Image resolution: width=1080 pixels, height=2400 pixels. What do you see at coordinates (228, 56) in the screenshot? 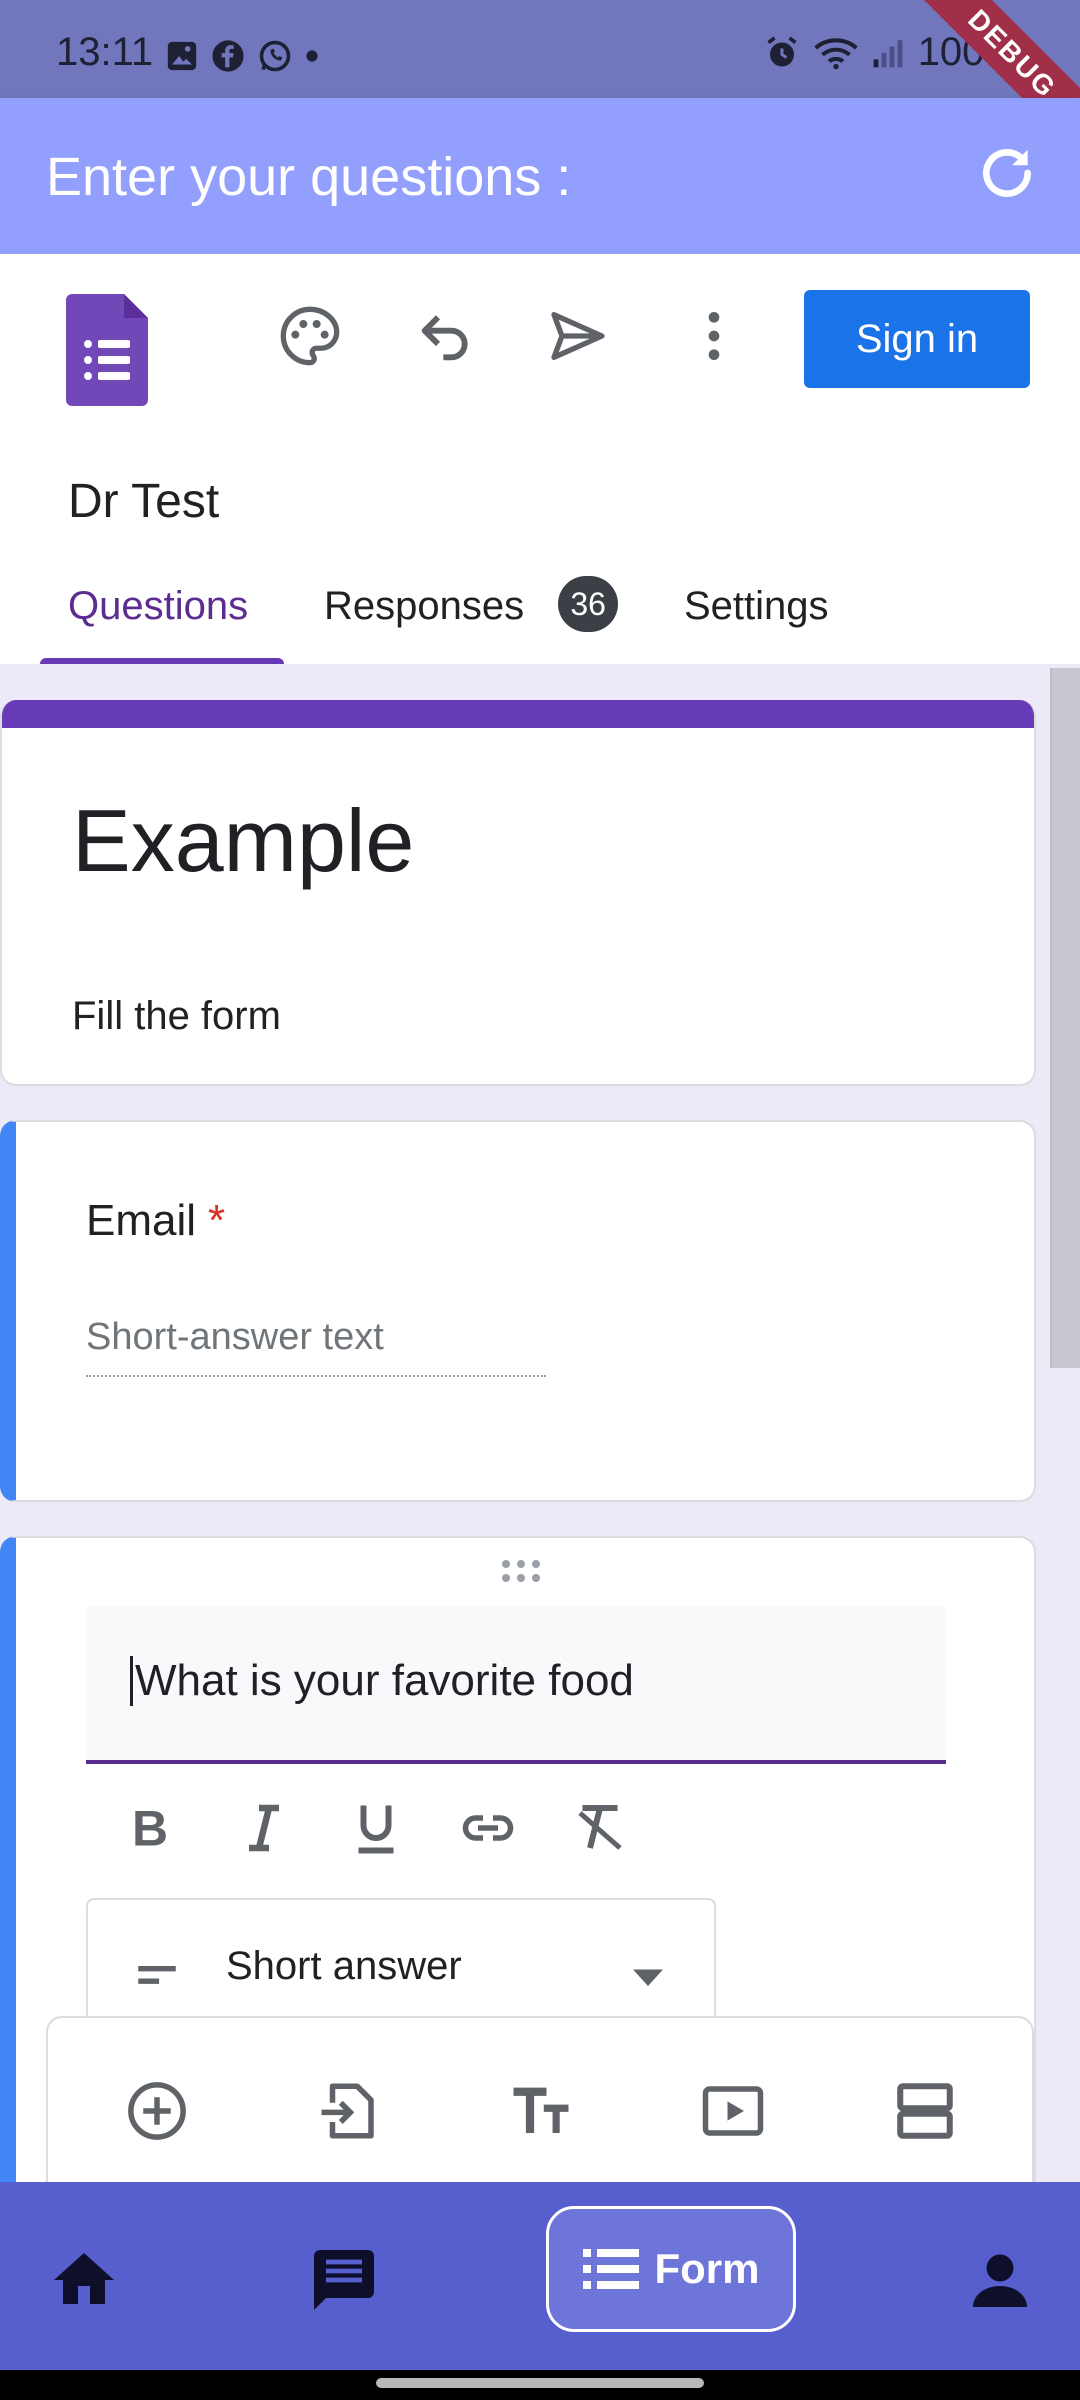
I see `facebook-icon` at bounding box center [228, 56].